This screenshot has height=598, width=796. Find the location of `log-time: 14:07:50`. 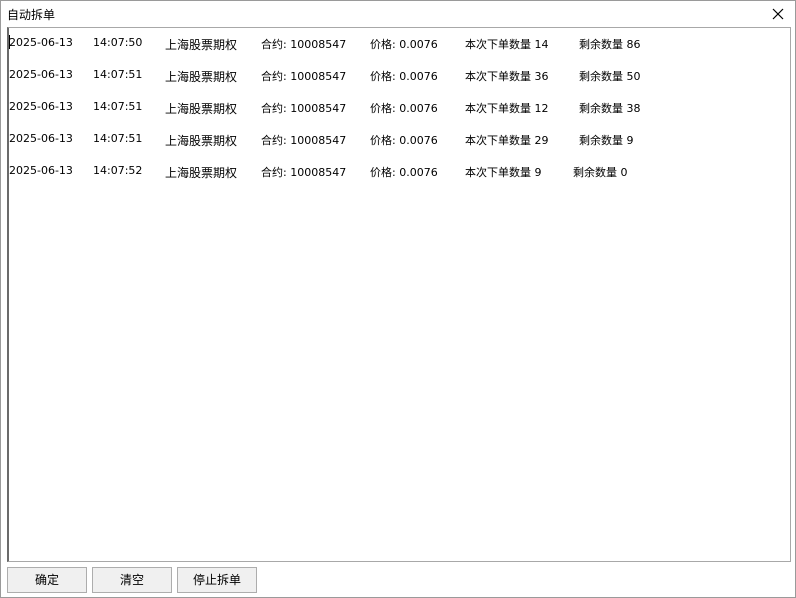

log-time: 14:07:50 is located at coordinates (118, 42).